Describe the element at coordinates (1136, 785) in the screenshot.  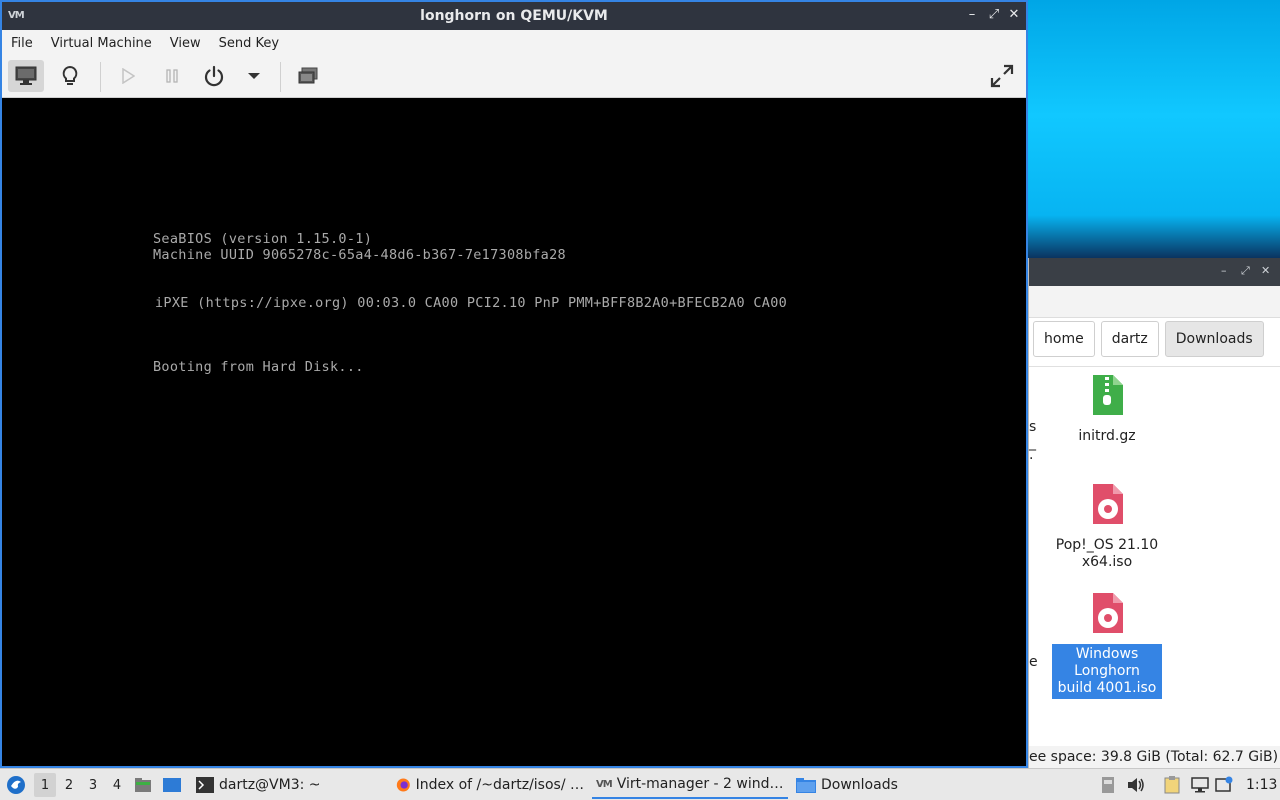
I see `volume-icon` at that location.